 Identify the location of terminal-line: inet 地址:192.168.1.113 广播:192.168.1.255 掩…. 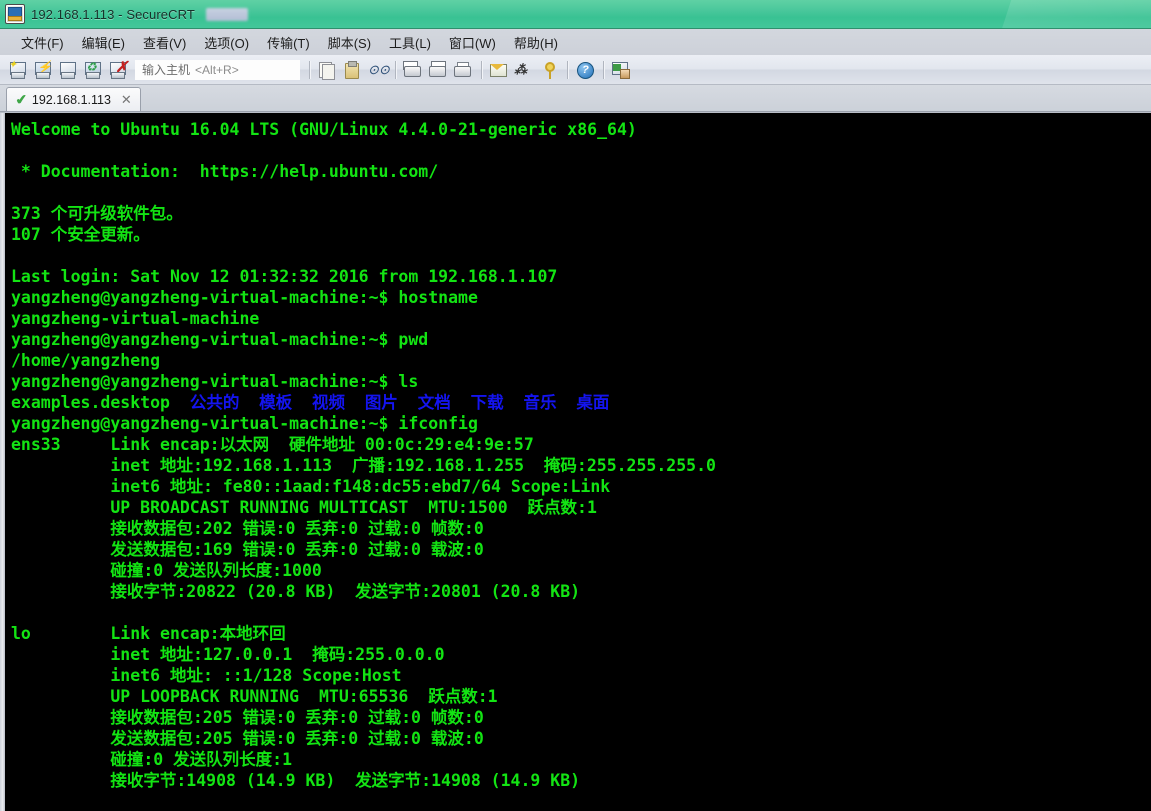
(363, 465).